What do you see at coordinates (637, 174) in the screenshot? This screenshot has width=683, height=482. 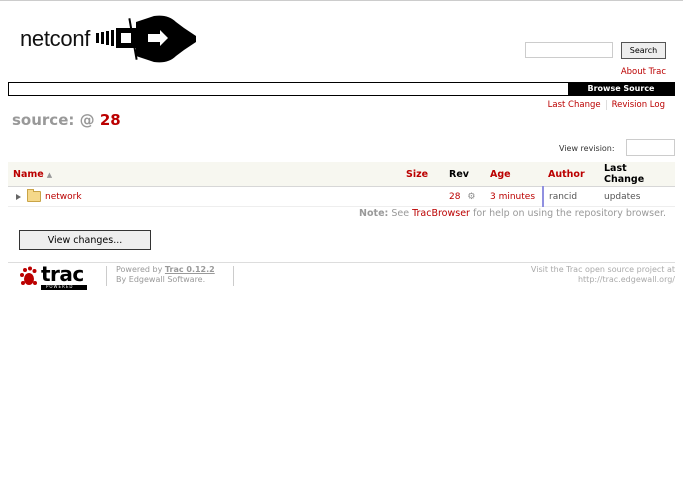 I see `header-last-change: Last Change` at bounding box center [637, 174].